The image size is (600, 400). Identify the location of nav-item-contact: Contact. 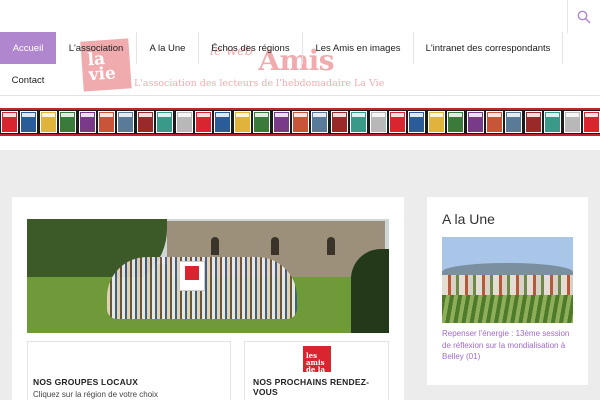
(28, 80).